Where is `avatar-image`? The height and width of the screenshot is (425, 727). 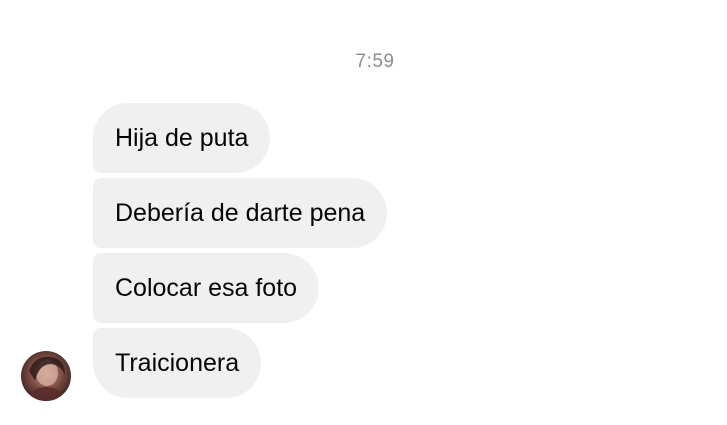 avatar-image is located at coordinates (47, 378).